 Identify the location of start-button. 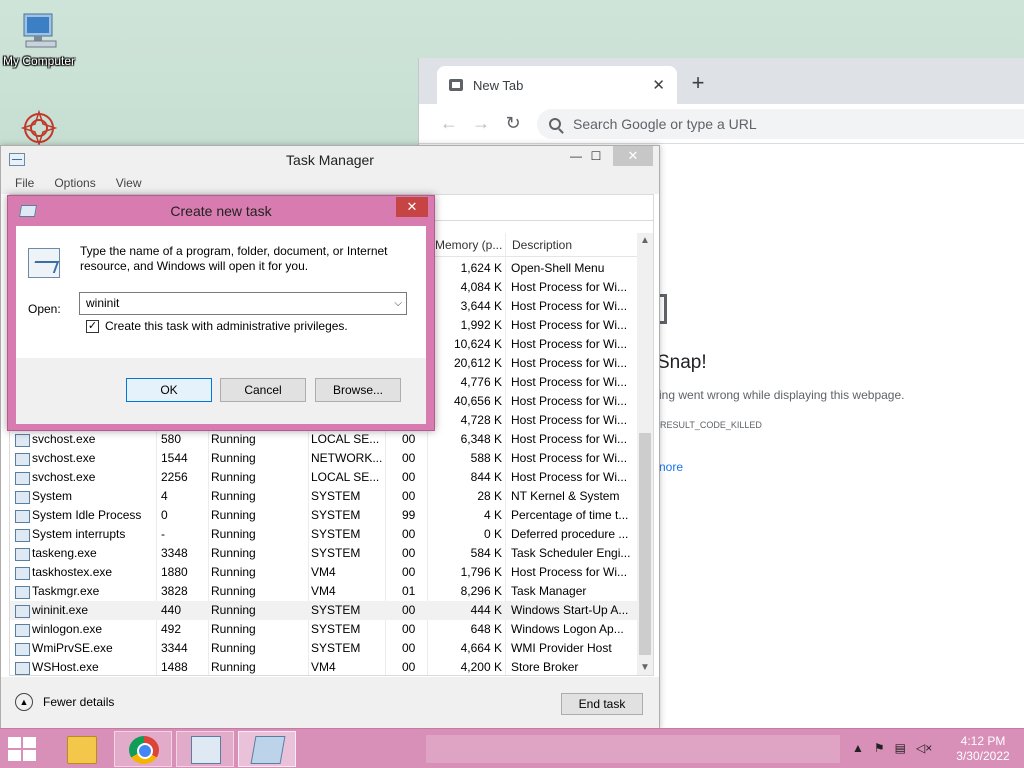
(23, 749).